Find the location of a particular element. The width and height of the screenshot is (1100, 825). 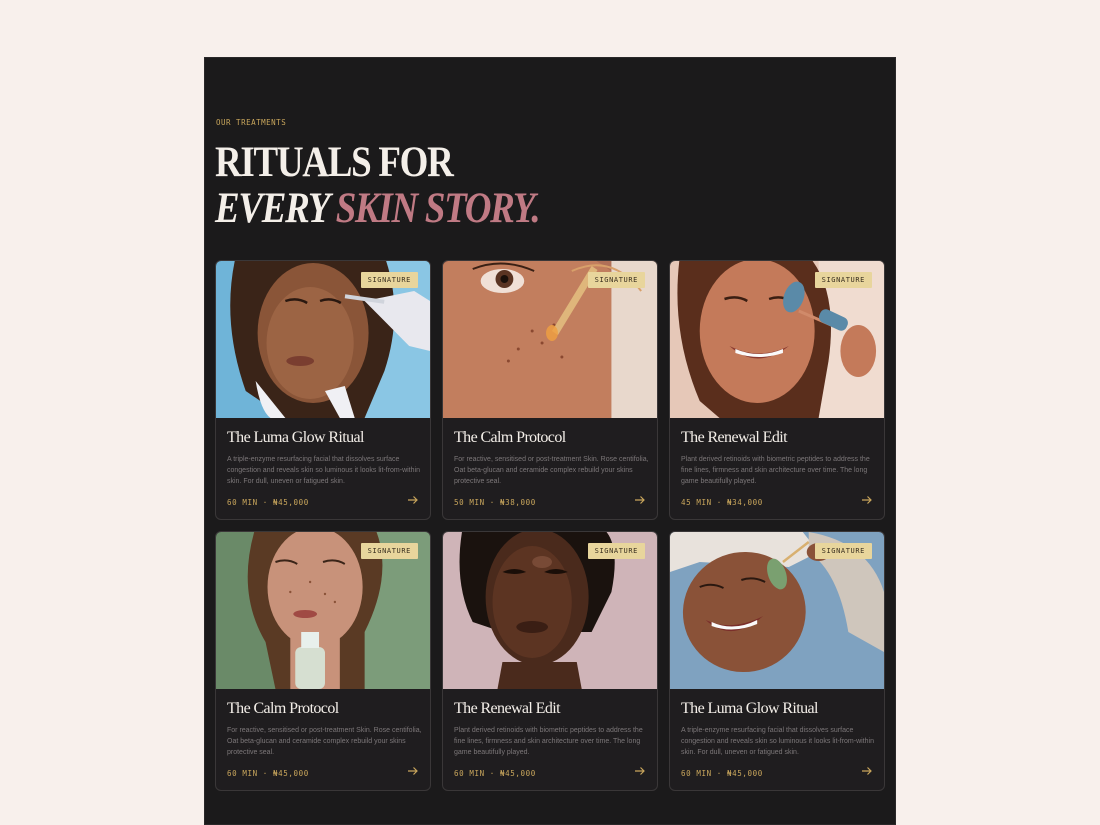

section-heading: RITUALS FOR EVERY SKIN STORY. is located at coordinates (378, 185).